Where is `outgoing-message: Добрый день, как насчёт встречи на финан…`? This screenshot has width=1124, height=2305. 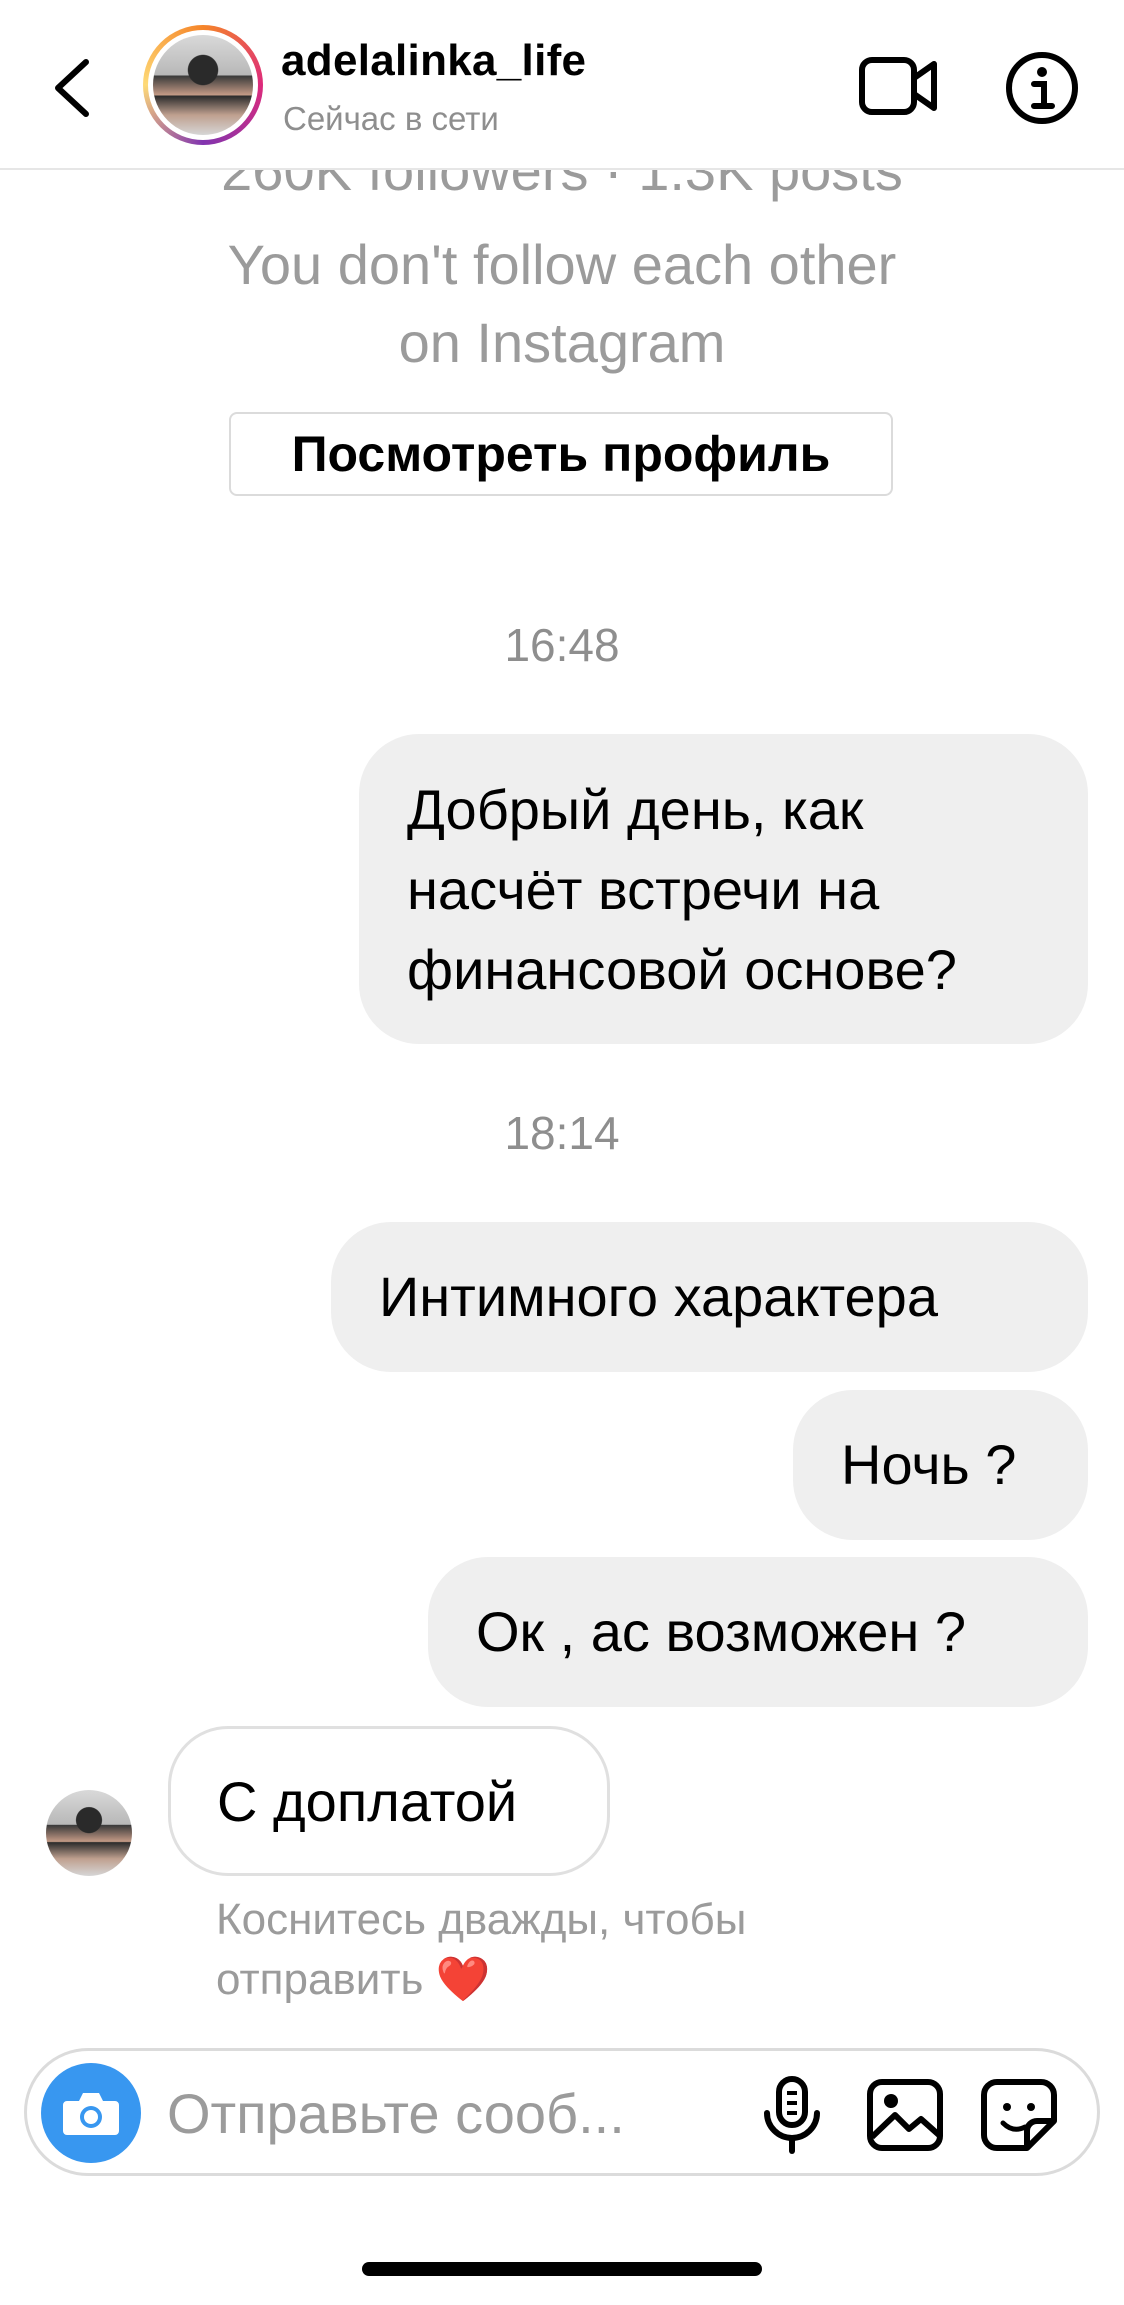 outgoing-message: Добрый день, как насчёт встречи на финан… is located at coordinates (723, 889).